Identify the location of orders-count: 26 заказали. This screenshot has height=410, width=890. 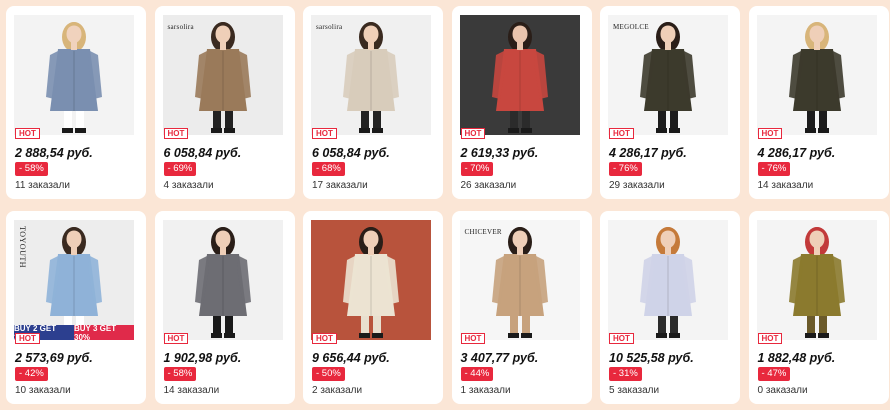
(488, 185).